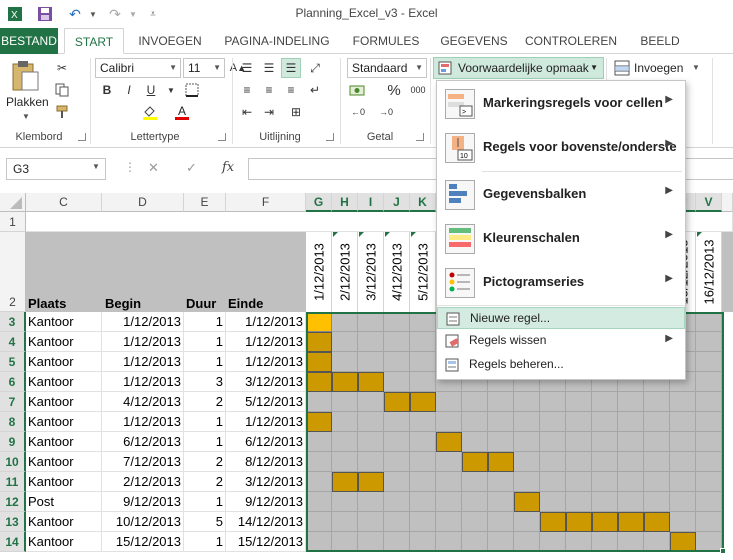  What do you see at coordinates (561, 238) in the screenshot?
I see `menu-item-color-scales: Kleurenschalen ▶` at bounding box center [561, 238].